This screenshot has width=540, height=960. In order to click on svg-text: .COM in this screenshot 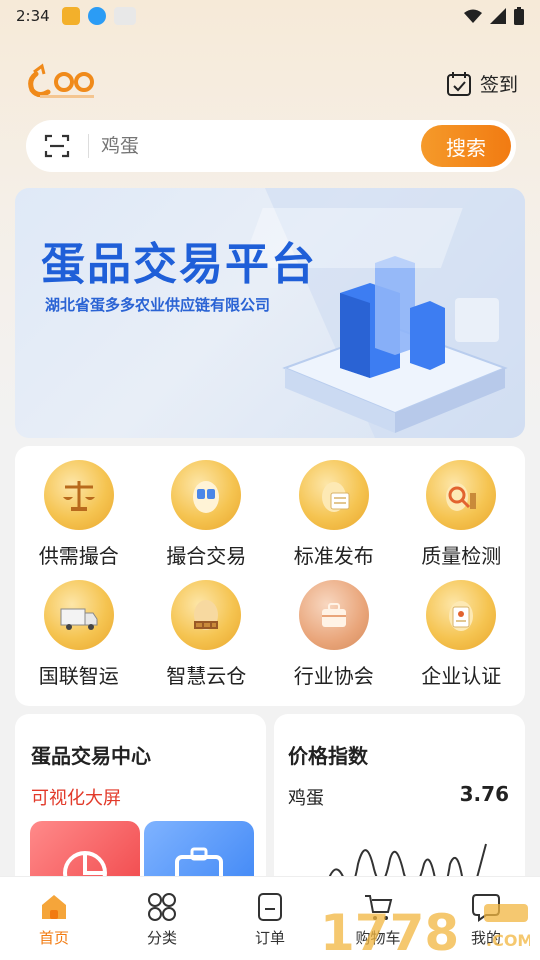, I will do `click(508, 940)`.